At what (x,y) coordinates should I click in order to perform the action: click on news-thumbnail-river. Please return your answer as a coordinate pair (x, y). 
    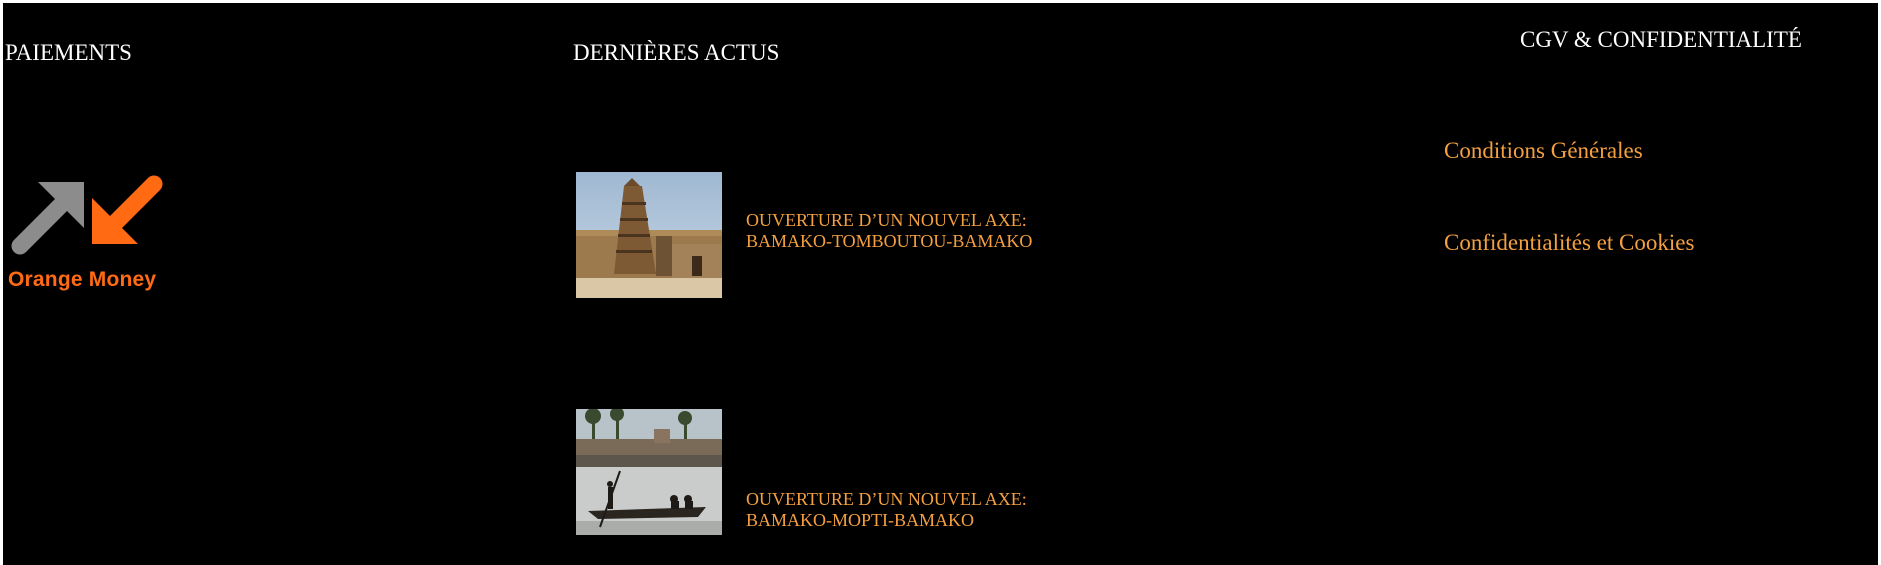
    Looking at the image, I should click on (649, 472).